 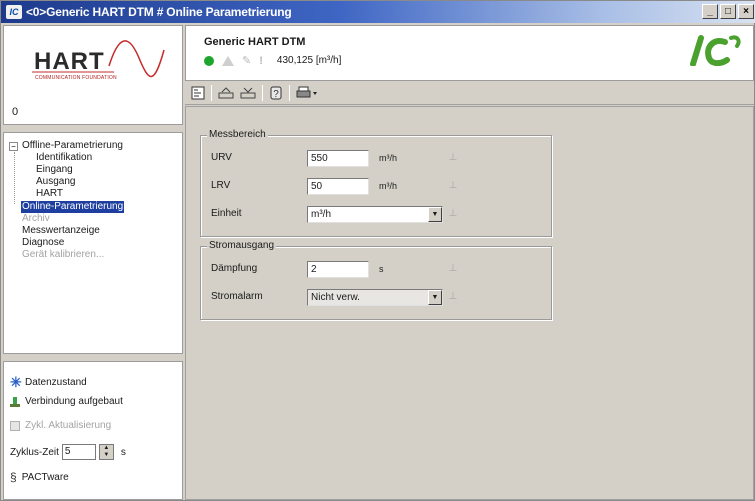 What do you see at coordinates (381, 269) in the screenshot?
I see `damping-unit: s` at bounding box center [381, 269].